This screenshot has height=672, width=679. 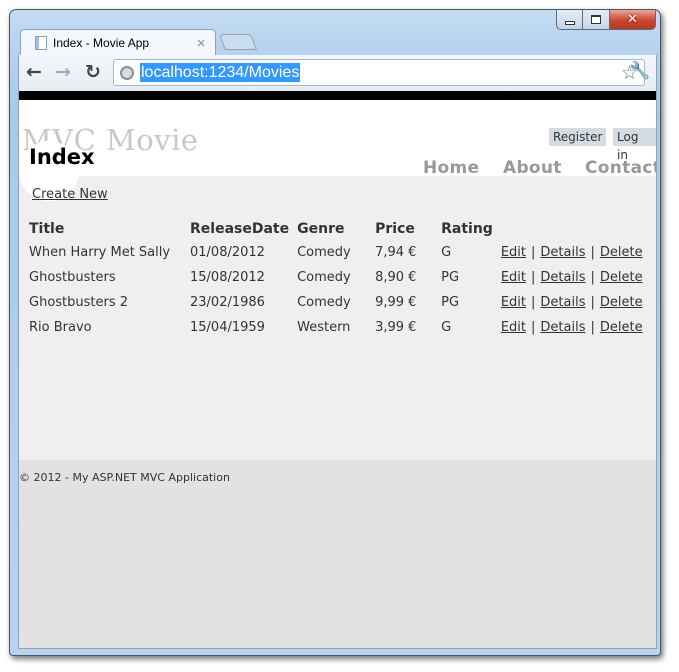 What do you see at coordinates (634, 145) in the screenshot?
I see `login-link: Log in` at bounding box center [634, 145].